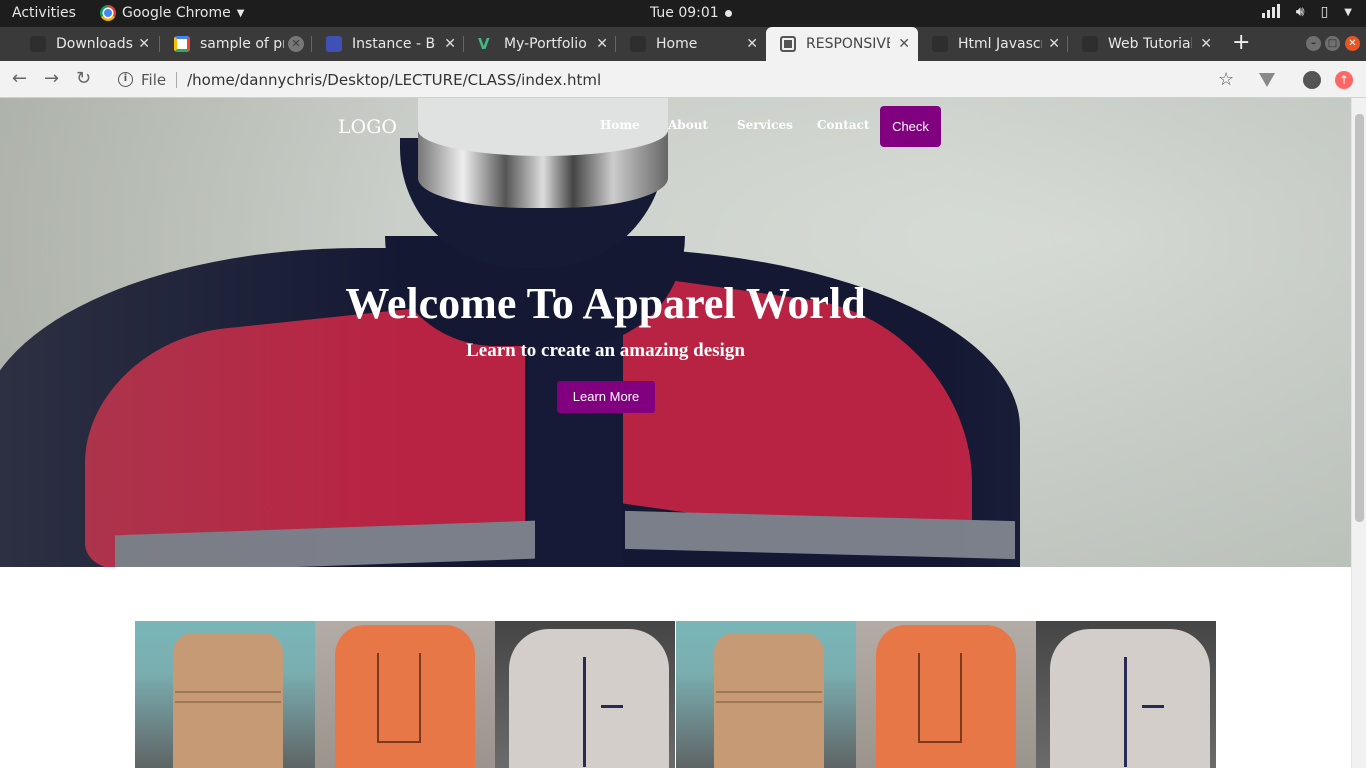 The image size is (1366, 768). I want to click on tab-web-tutorial: Web Tutorial ✕, so click(1144, 44).